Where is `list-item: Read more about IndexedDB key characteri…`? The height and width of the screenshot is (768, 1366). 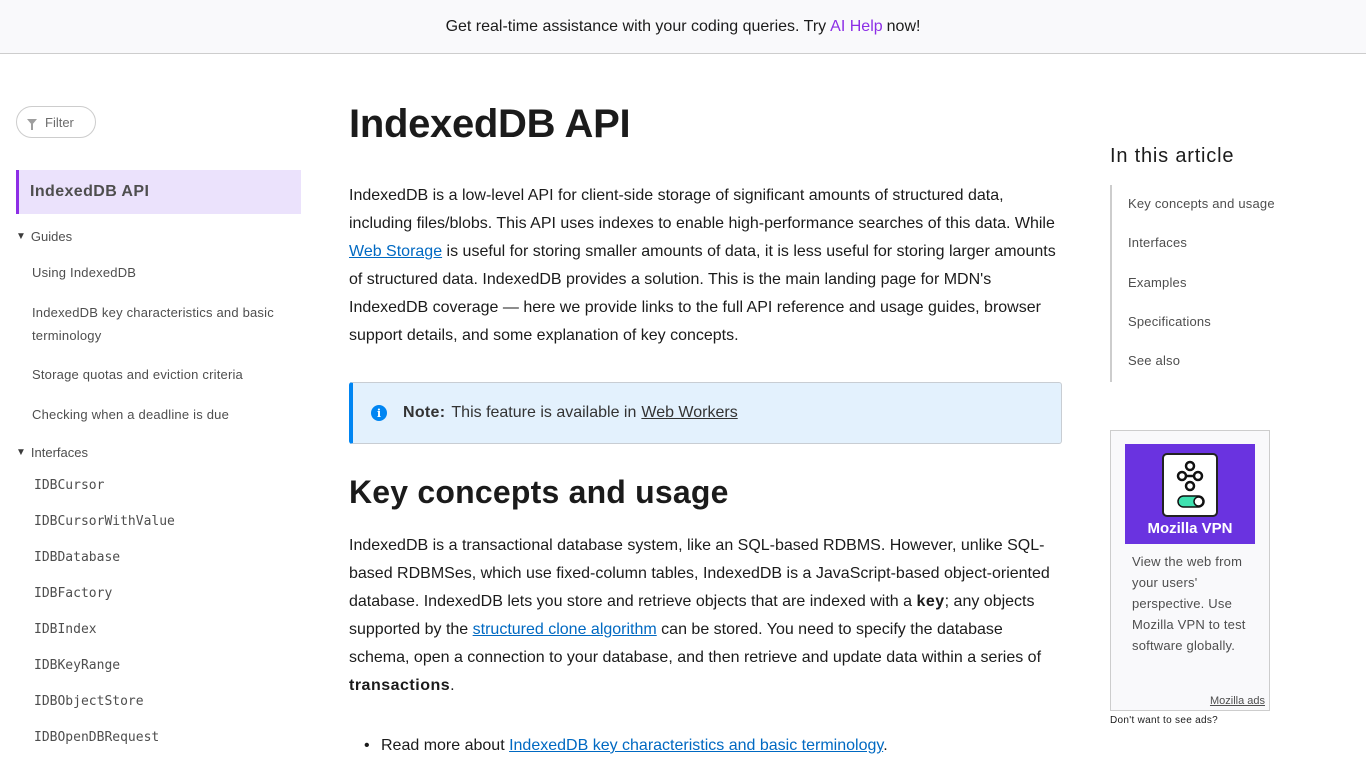 list-item: Read more about IndexedDB key characteri… is located at coordinates (626, 746).